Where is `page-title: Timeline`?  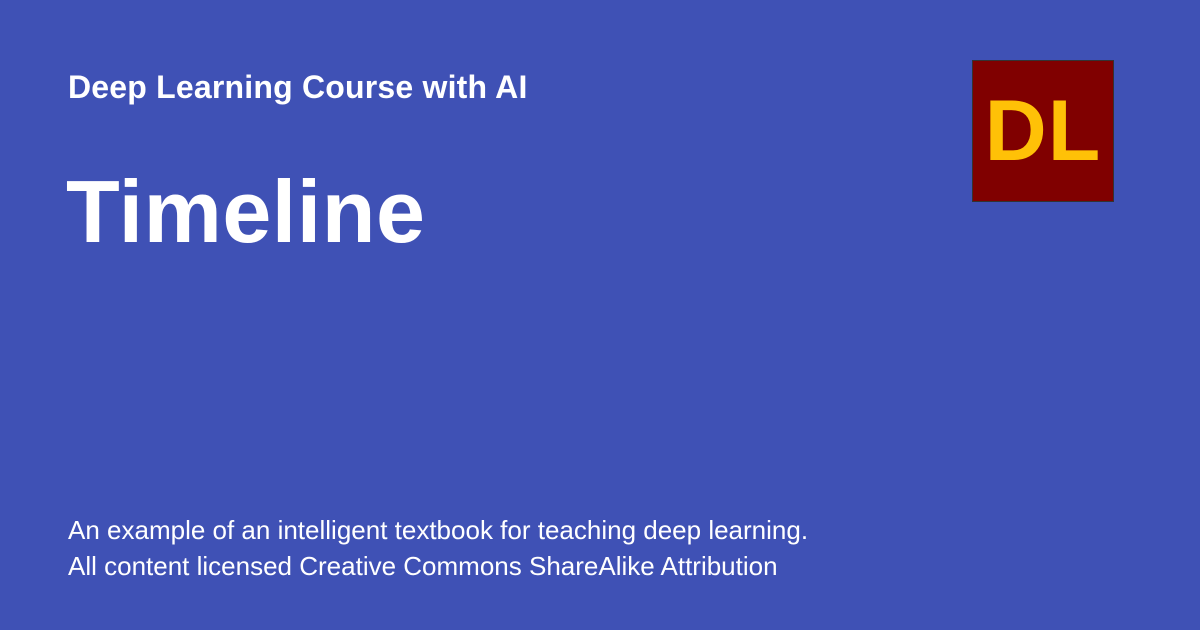
page-title: Timeline is located at coordinates (246, 211).